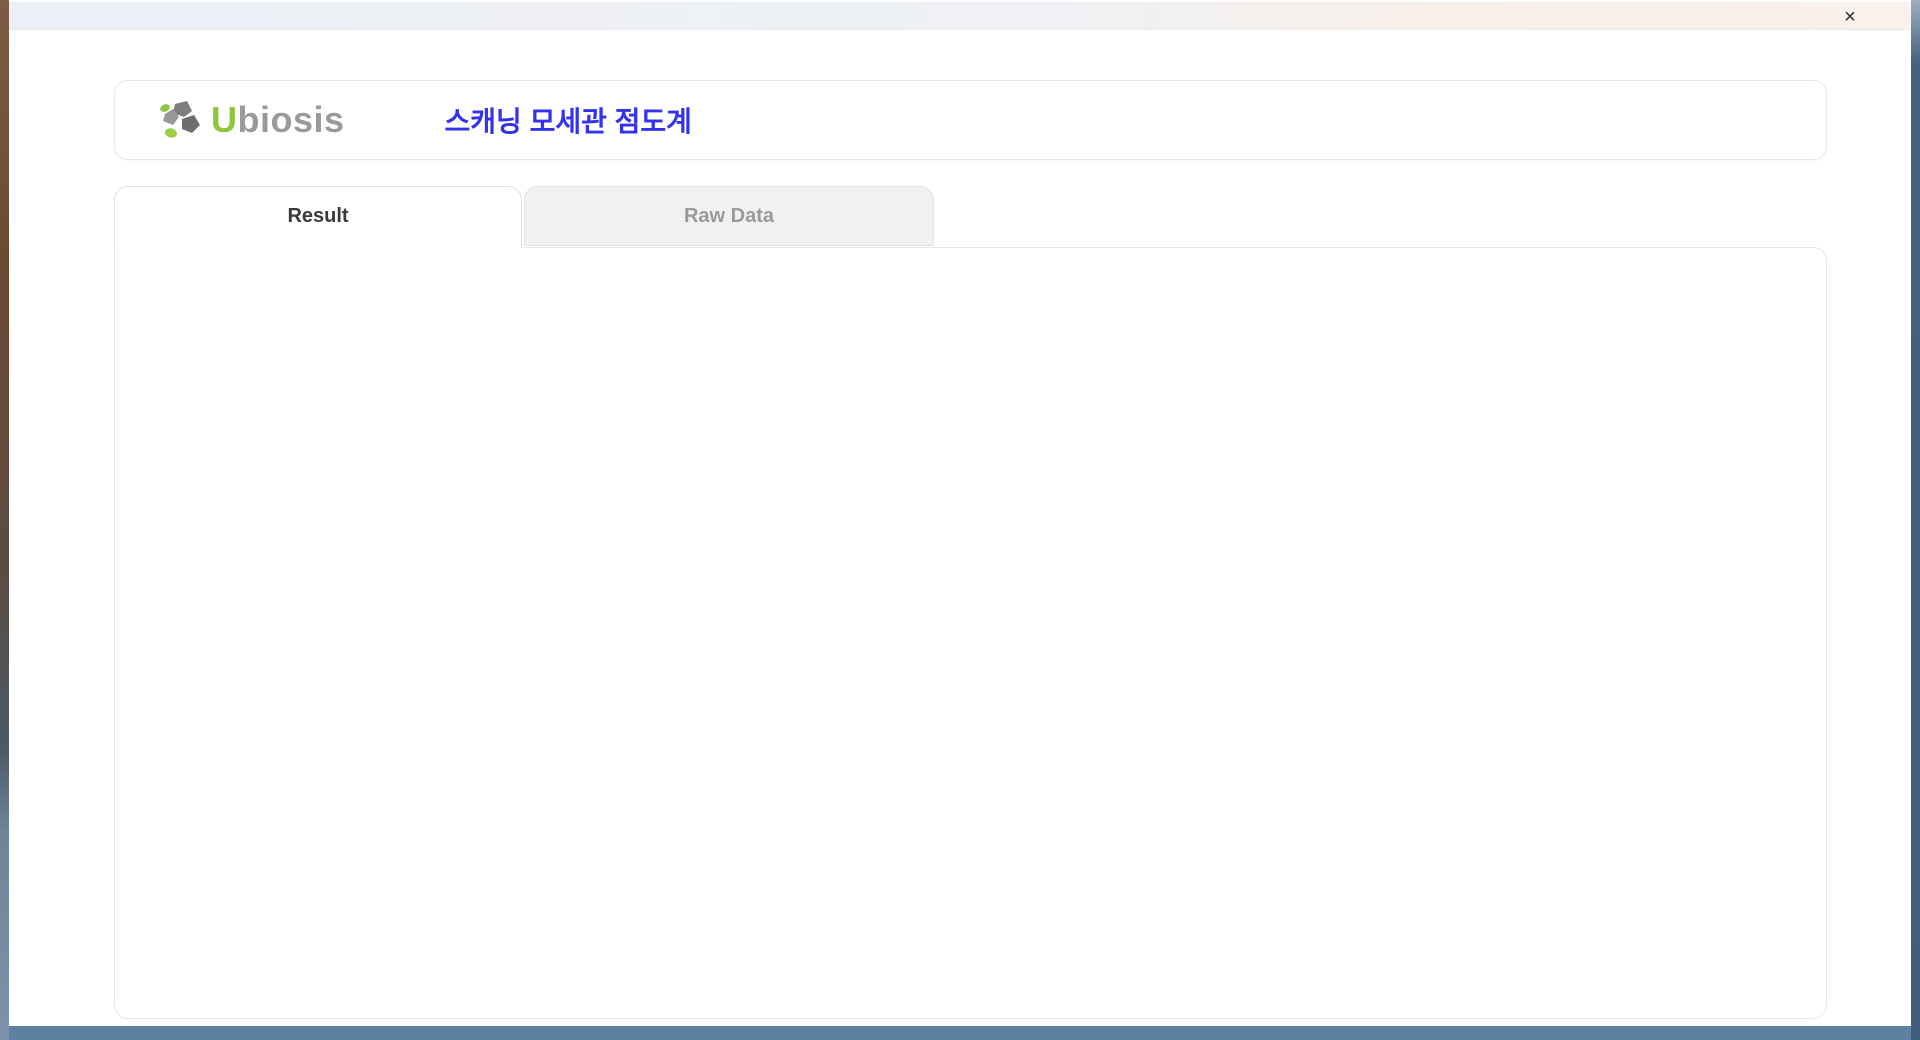 This screenshot has height=1040, width=1920. I want to click on brand-text: Ubiosis, so click(278, 120).